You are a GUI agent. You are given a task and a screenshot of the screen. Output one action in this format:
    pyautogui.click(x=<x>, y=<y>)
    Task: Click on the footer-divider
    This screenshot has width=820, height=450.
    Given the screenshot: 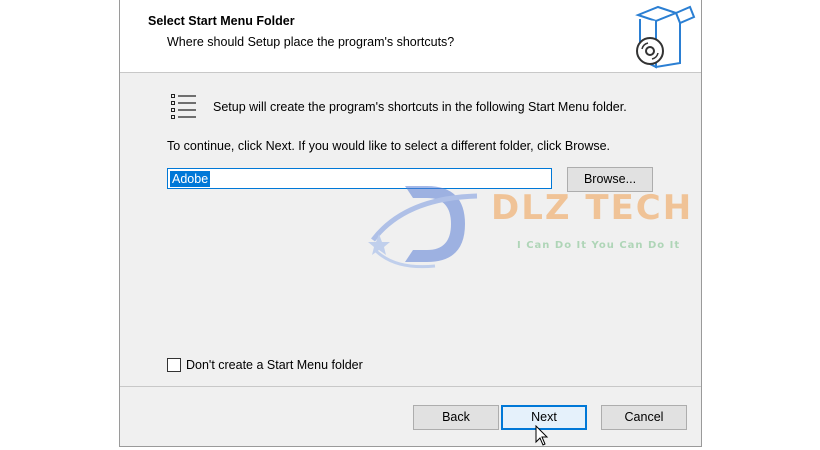 What is the action you would take?
    pyautogui.click(x=410, y=386)
    